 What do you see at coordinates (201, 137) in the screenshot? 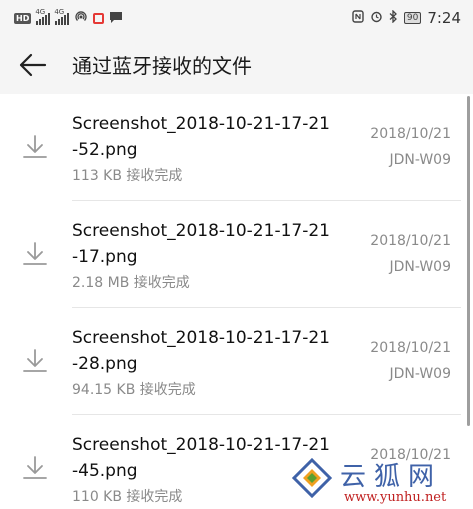
I see `file-name: Screenshot_2018-10-21-17-21-52.png` at bounding box center [201, 137].